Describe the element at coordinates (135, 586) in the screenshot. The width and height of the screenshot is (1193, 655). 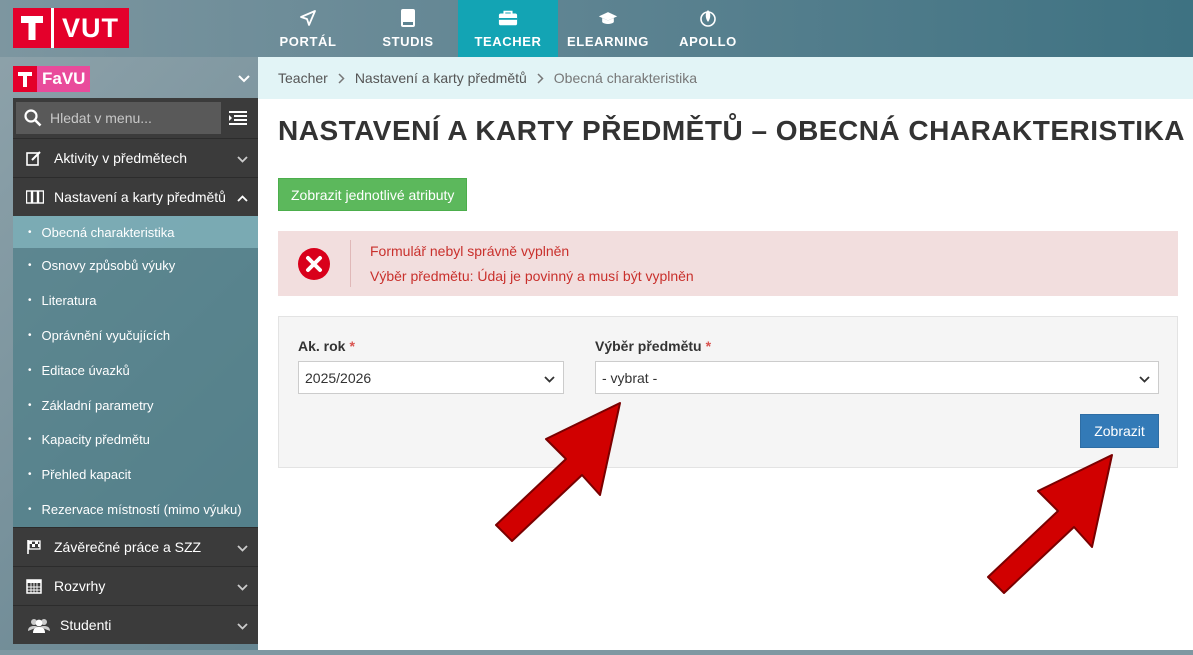
I see `menu-section-rozvrhy: Rozvrhy` at that location.